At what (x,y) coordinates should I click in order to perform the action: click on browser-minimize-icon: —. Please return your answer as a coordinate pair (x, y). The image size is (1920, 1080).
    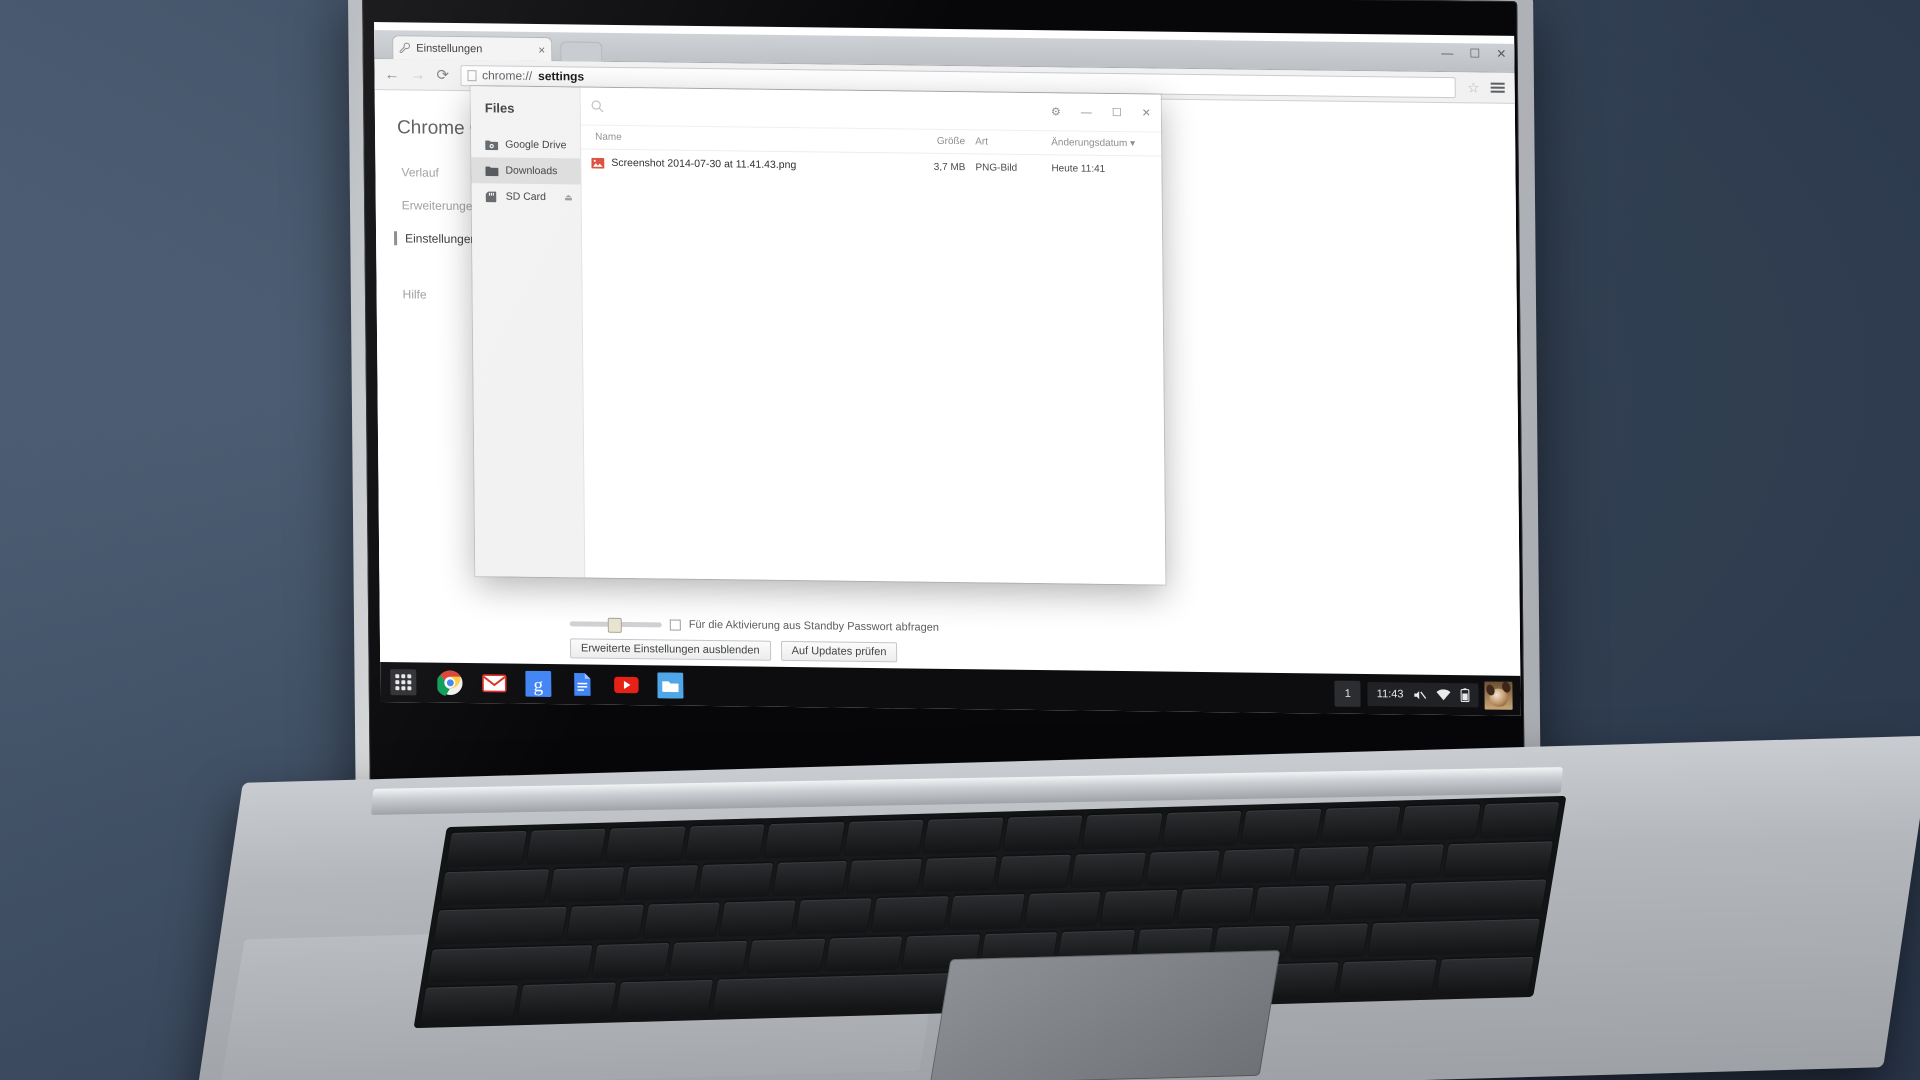
    Looking at the image, I should click on (1447, 53).